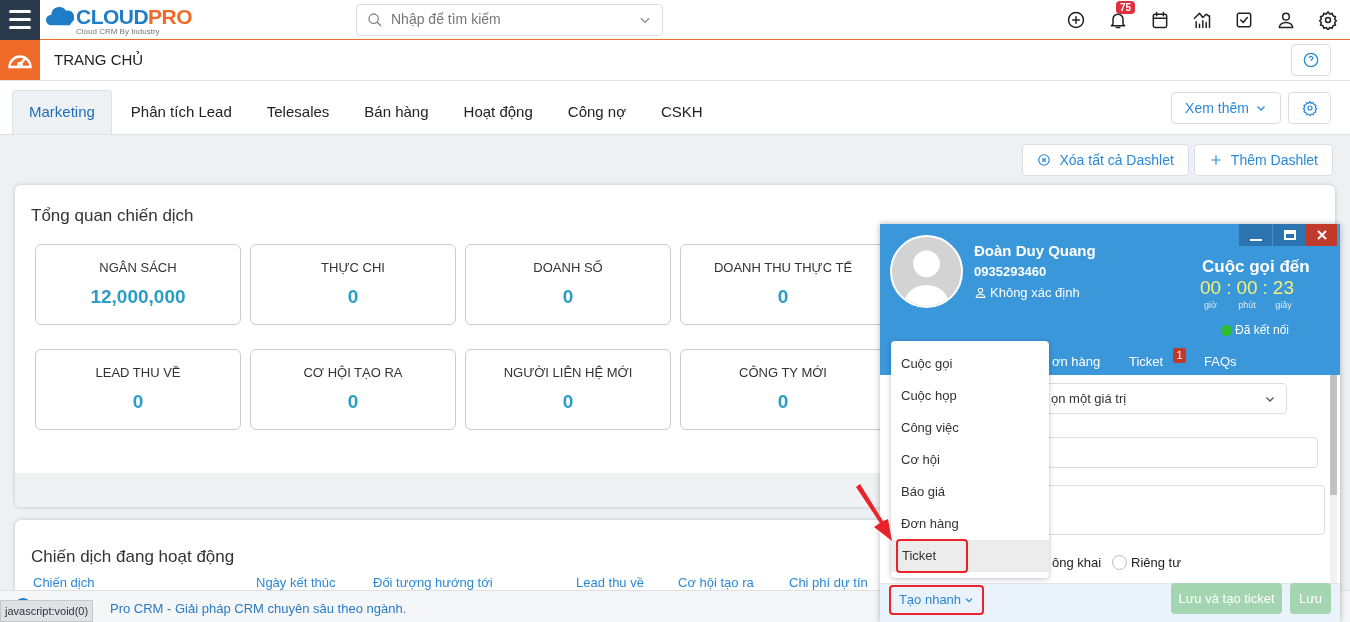  Describe the element at coordinates (375, 19) in the screenshot. I see `search-icon` at that location.